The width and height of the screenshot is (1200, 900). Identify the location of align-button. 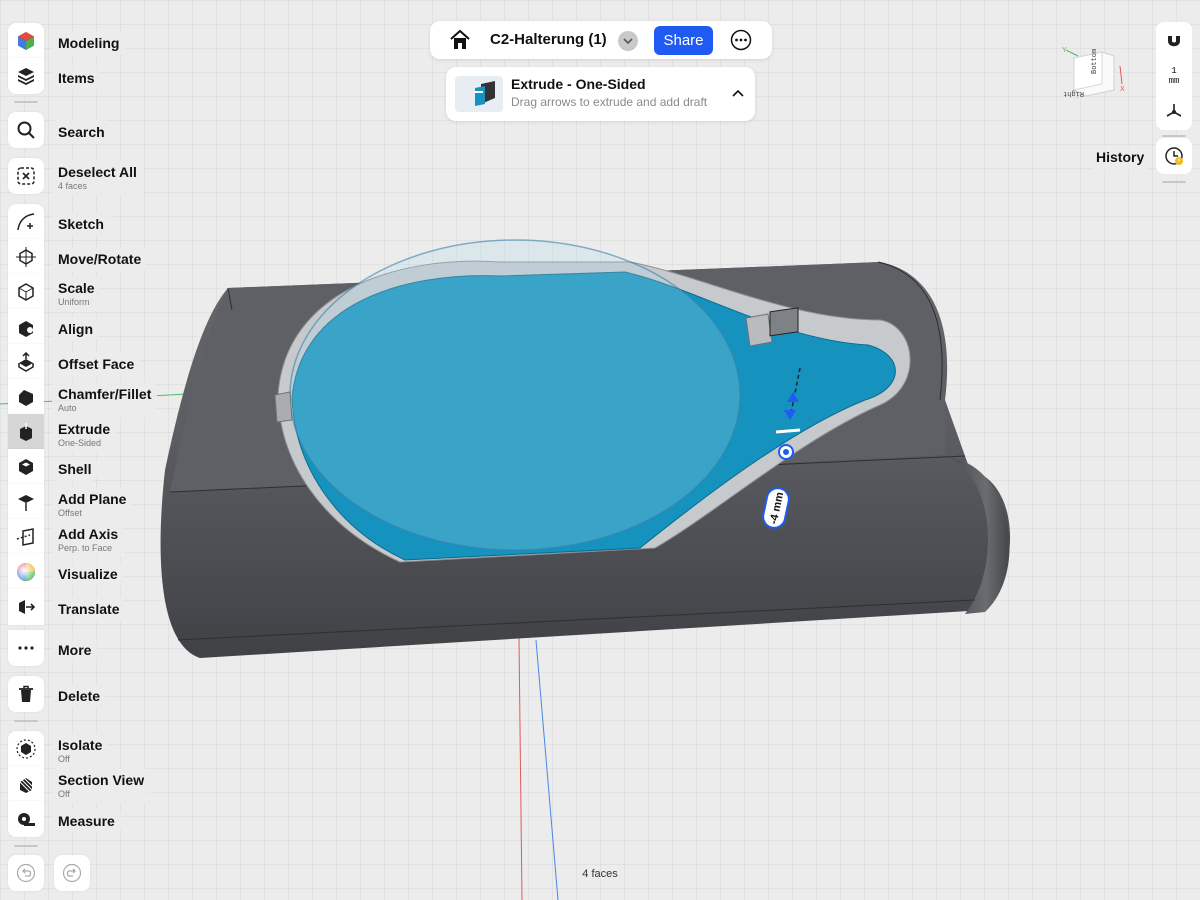
(26, 327).